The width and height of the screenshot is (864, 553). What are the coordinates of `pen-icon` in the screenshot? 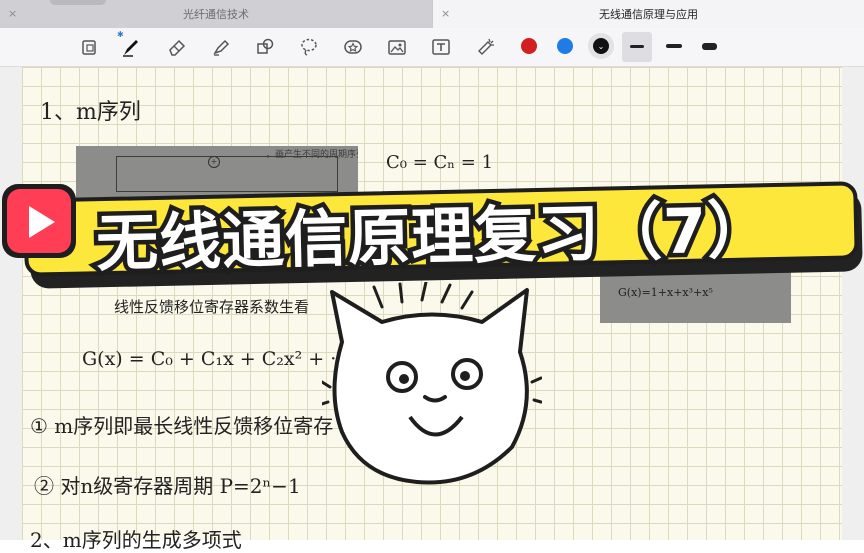 It's located at (131, 47).